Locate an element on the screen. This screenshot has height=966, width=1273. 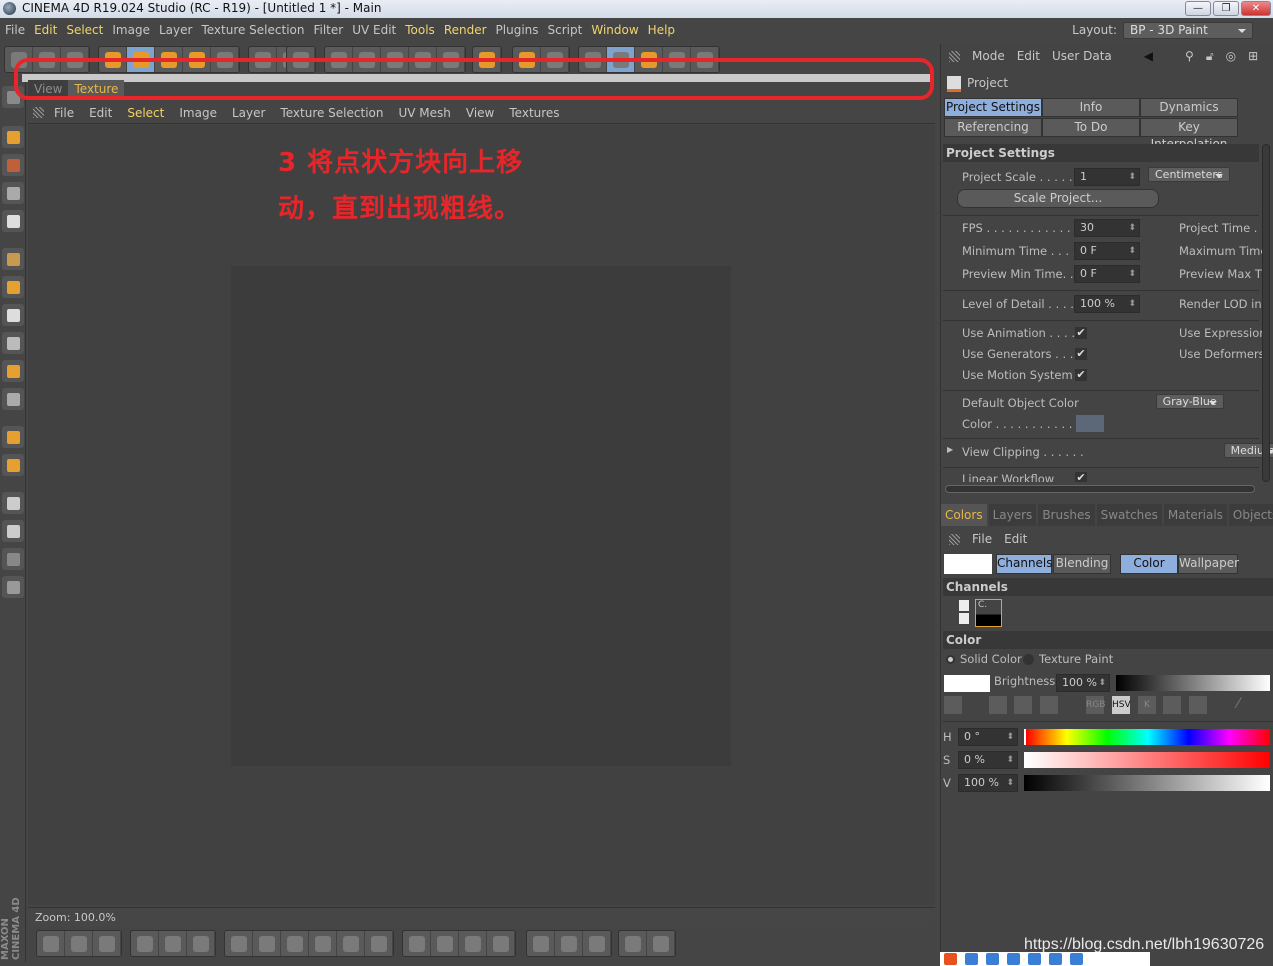
eyedropper-icon: ⁄ is located at coordinates (1238, 704).